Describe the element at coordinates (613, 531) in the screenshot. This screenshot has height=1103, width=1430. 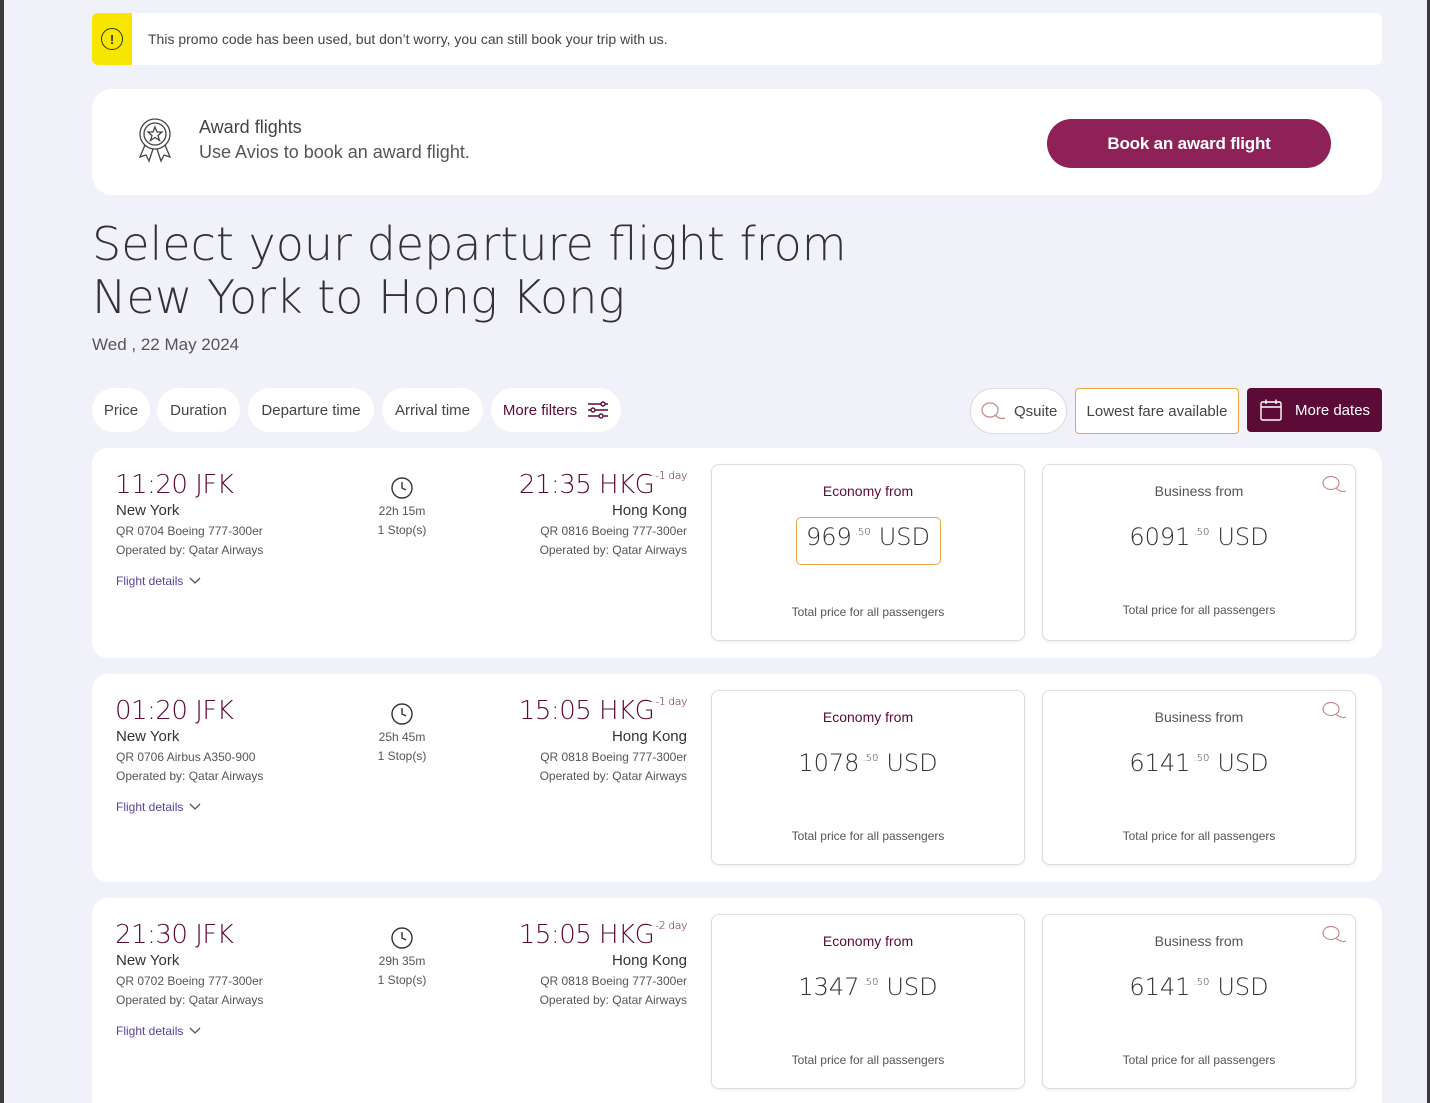
I see `arrival-flight-number: QR 0816 Boeing 777-300er` at that location.